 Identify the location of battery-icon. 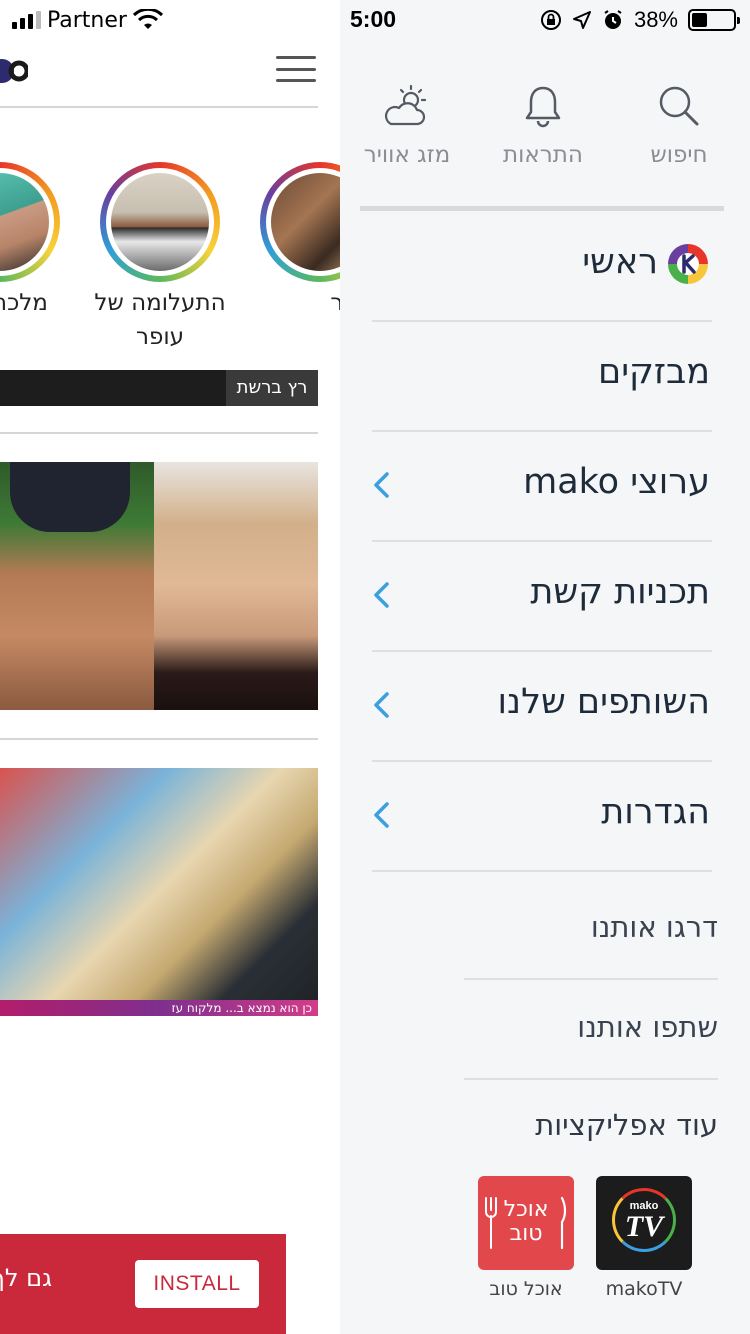
(714, 20).